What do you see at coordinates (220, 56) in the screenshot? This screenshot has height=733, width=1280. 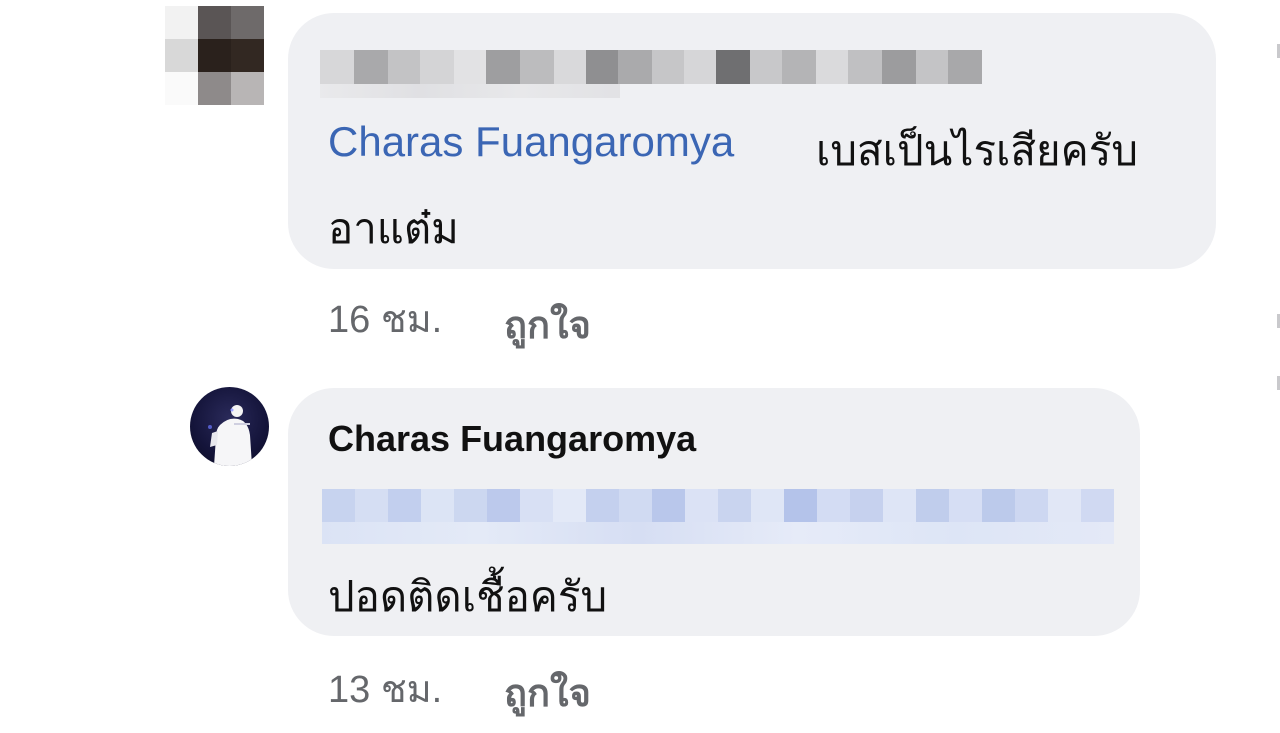 I see `pixelated-avatar-icon` at bounding box center [220, 56].